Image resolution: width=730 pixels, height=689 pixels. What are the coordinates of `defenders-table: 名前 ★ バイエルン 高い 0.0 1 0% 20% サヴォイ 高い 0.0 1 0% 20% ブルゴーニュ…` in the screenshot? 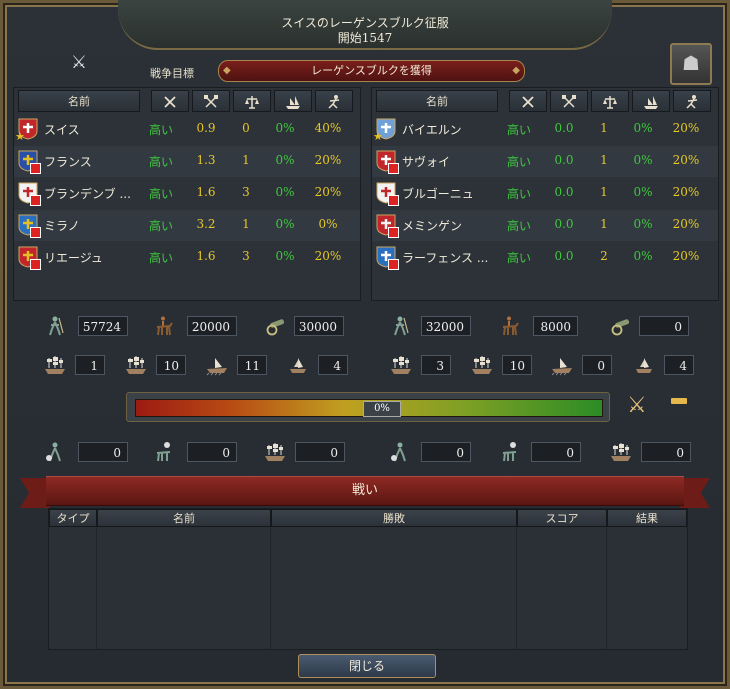 It's located at (545, 194).